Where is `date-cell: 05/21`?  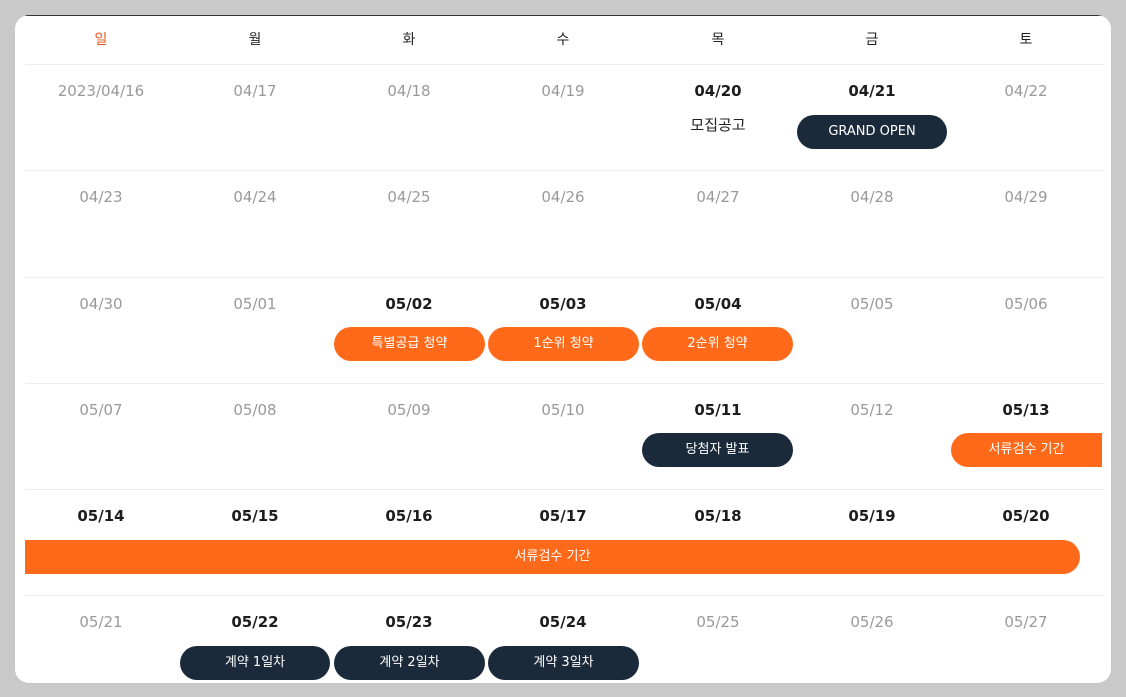 date-cell: 05/21 is located at coordinates (101, 622).